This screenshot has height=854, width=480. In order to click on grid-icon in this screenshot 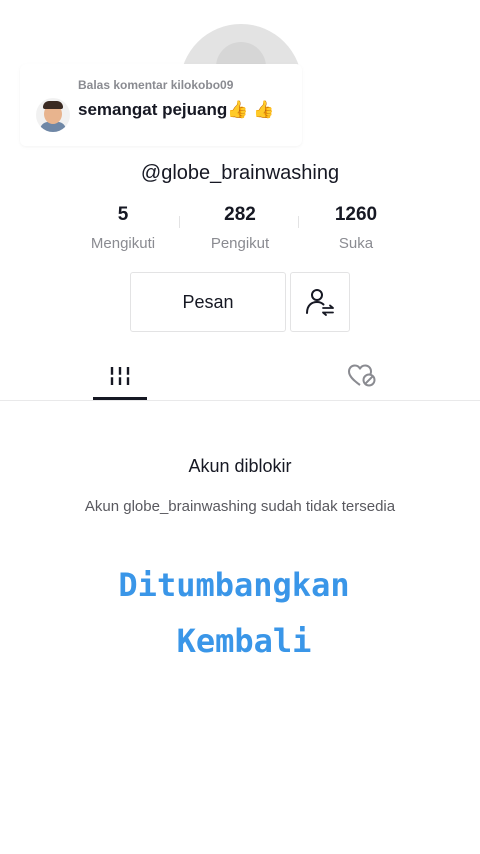, I will do `click(120, 376)`.